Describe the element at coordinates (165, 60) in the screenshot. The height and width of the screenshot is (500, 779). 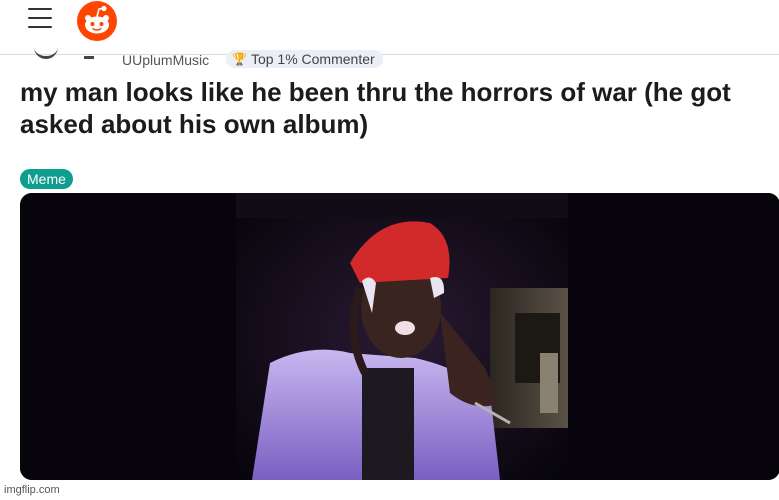
I see `author-username: UUplumMusic` at that location.